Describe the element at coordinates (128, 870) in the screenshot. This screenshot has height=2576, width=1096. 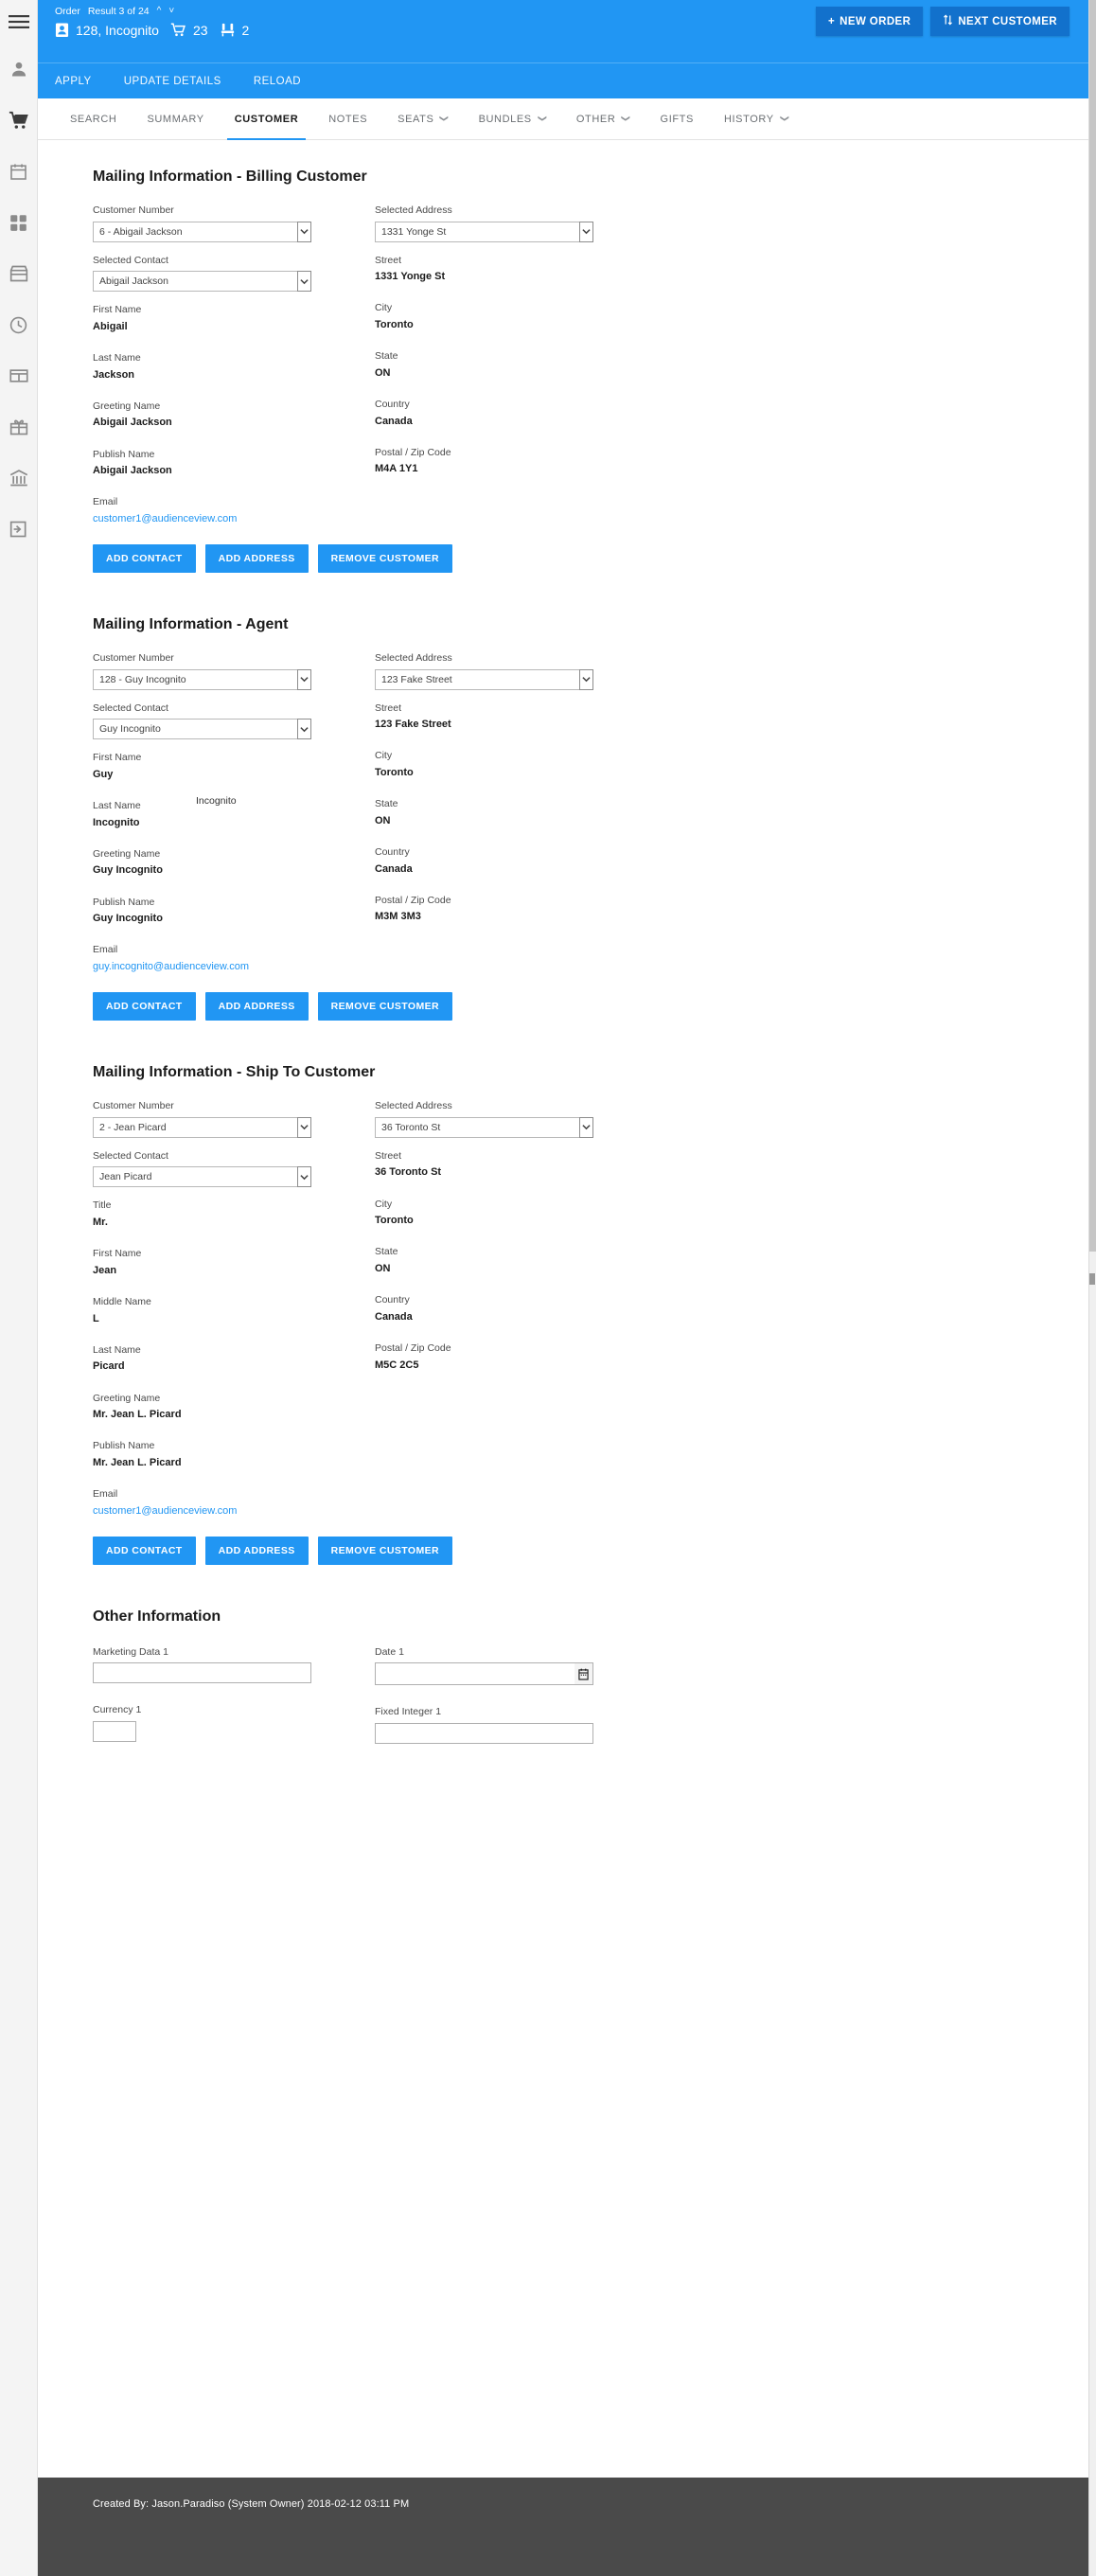
I see `field-value: Guy Incognito` at that location.